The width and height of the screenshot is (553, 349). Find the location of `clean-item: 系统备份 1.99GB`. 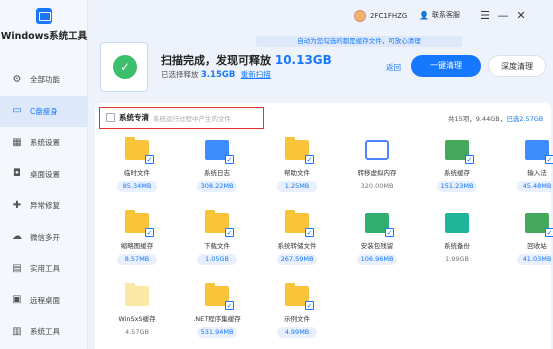

clean-item: 系统备份 1.99GB is located at coordinates (457, 239).